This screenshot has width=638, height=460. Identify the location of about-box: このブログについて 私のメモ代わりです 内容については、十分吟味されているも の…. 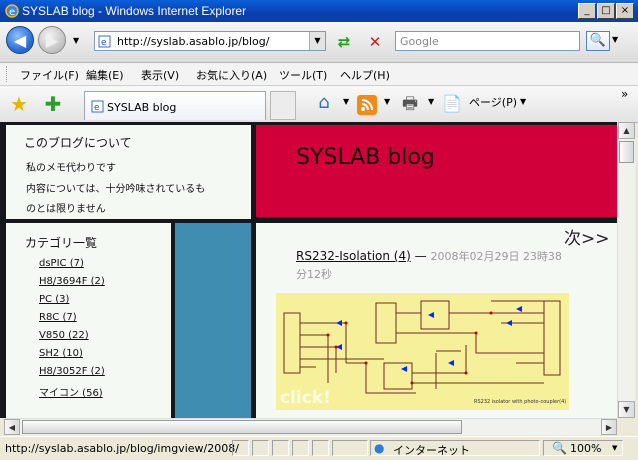
(128, 172).